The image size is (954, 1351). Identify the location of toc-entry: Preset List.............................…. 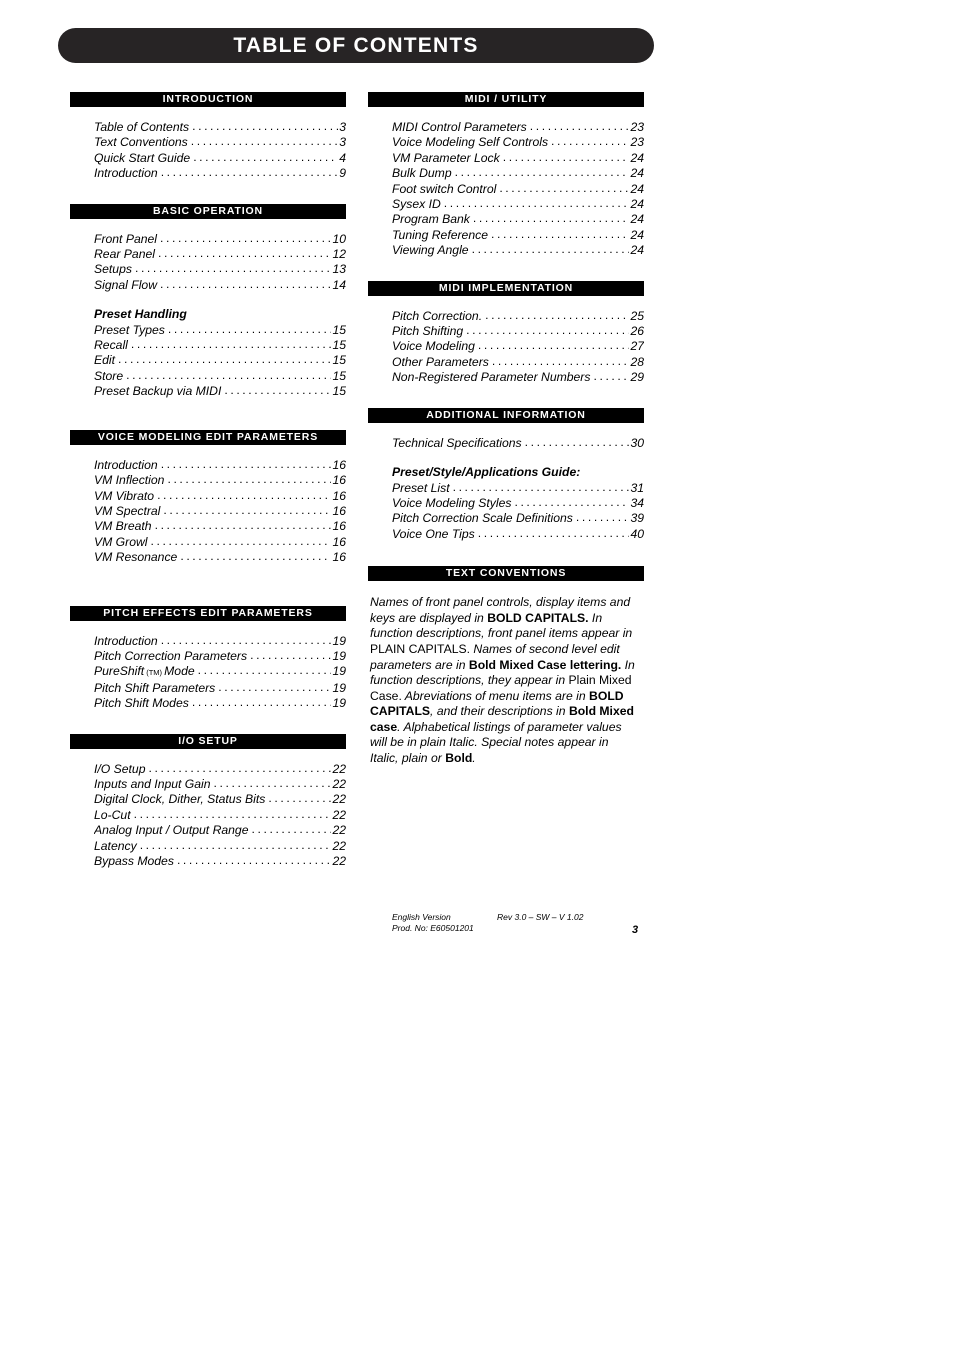
(518, 488).